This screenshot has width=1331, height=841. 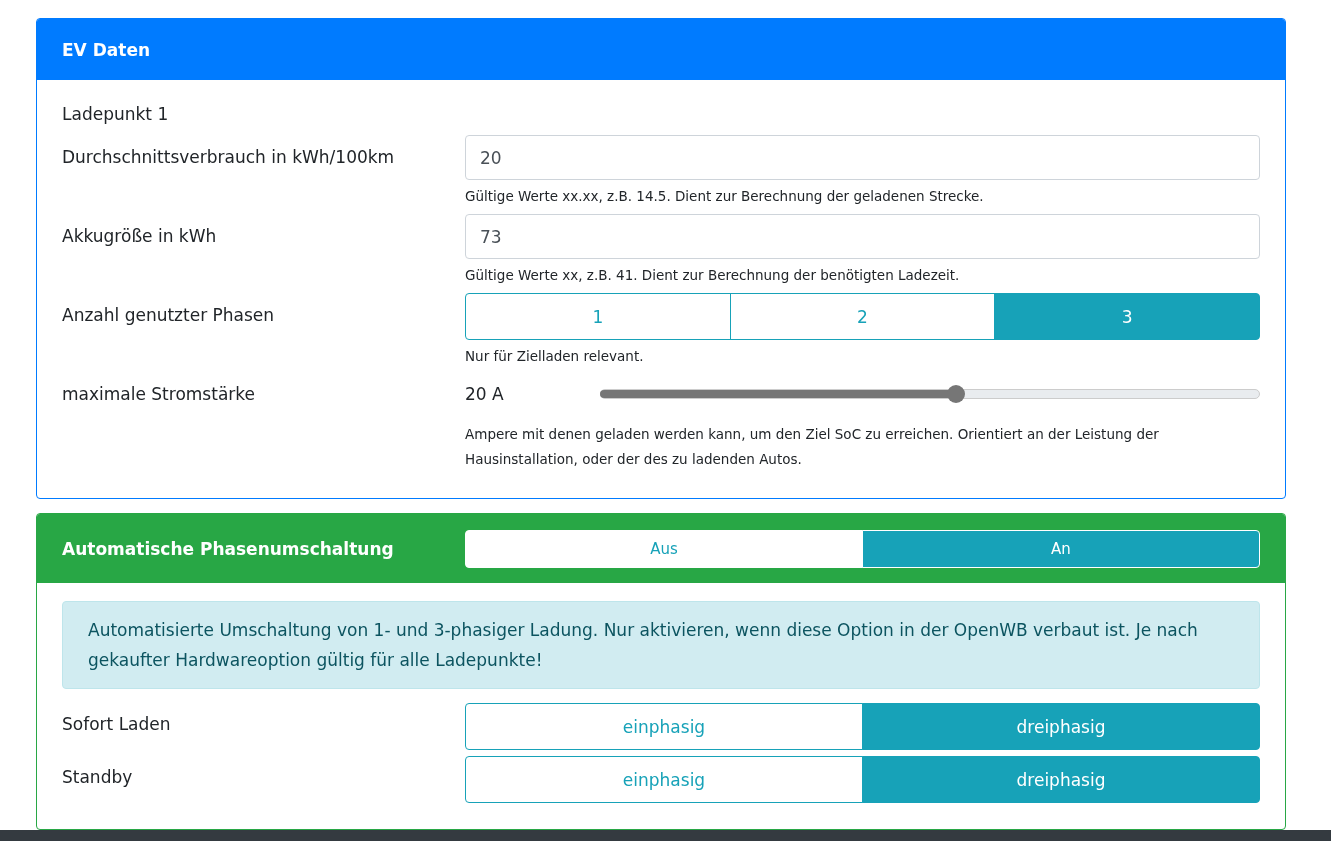 What do you see at coordinates (229, 156) in the screenshot?
I see `field-label: Durchschnittsverbrauch in kWh/100km` at bounding box center [229, 156].